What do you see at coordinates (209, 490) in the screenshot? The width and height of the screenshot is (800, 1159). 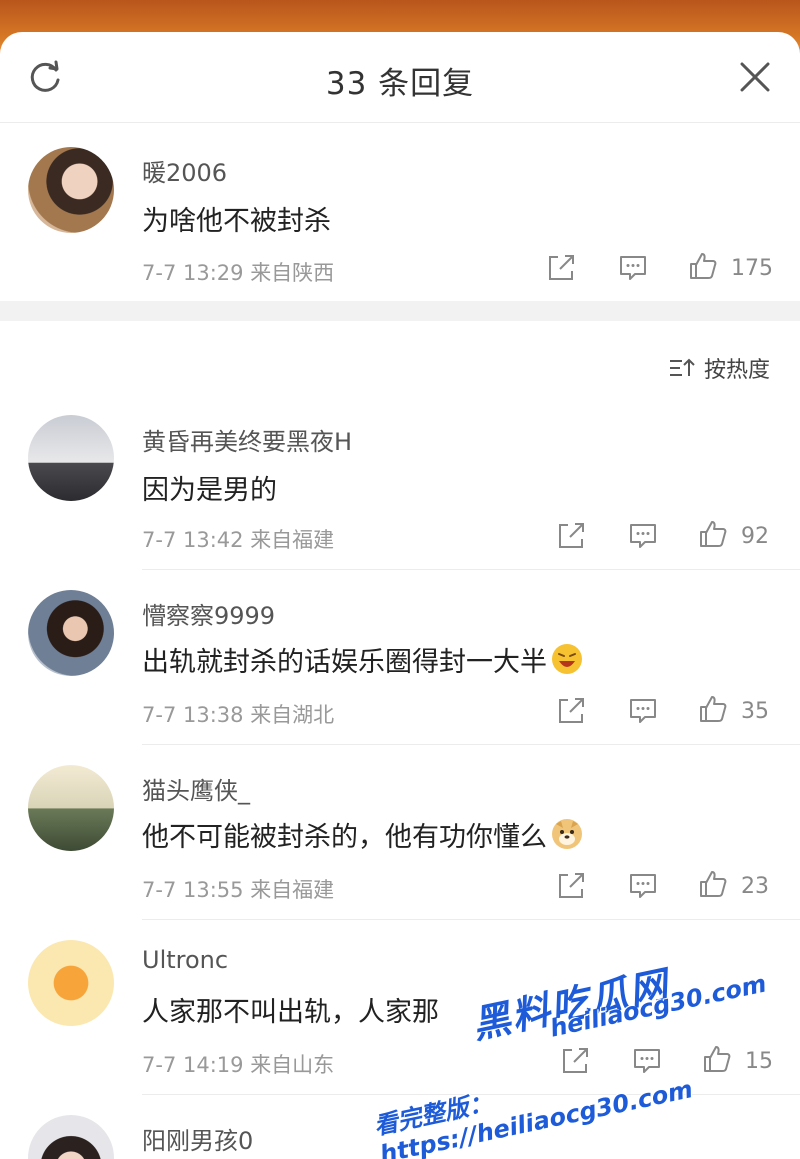 I see `comment-text: 因为是男的` at bounding box center [209, 490].